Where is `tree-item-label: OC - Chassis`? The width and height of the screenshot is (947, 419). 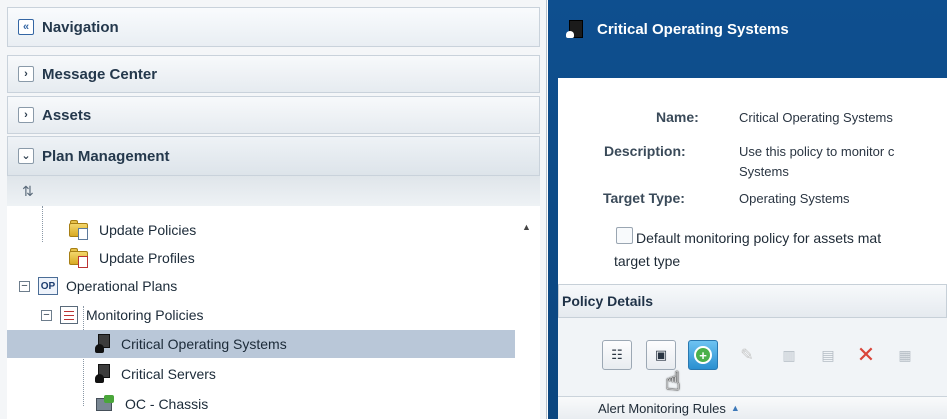 tree-item-label: OC - Chassis is located at coordinates (167, 404).